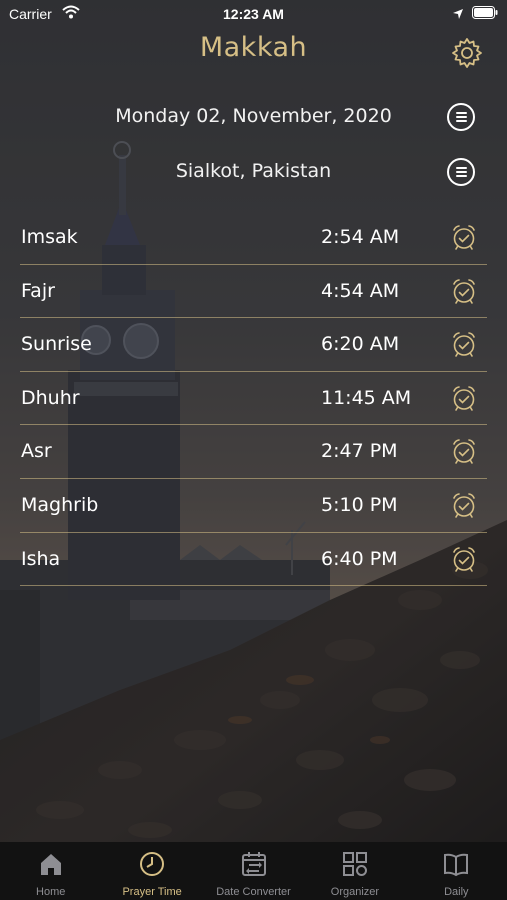 The height and width of the screenshot is (900, 507). I want to click on prayer-row-isha: Isha 6:40 PM, so click(253, 560).